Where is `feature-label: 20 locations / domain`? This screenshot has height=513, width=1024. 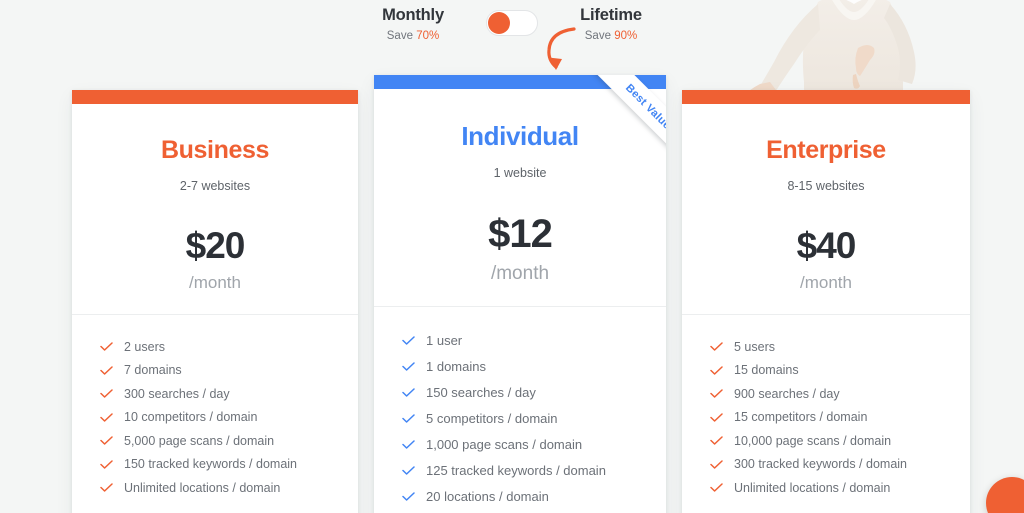
feature-label: 20 locations / domain is located at coordinates (487, 496).